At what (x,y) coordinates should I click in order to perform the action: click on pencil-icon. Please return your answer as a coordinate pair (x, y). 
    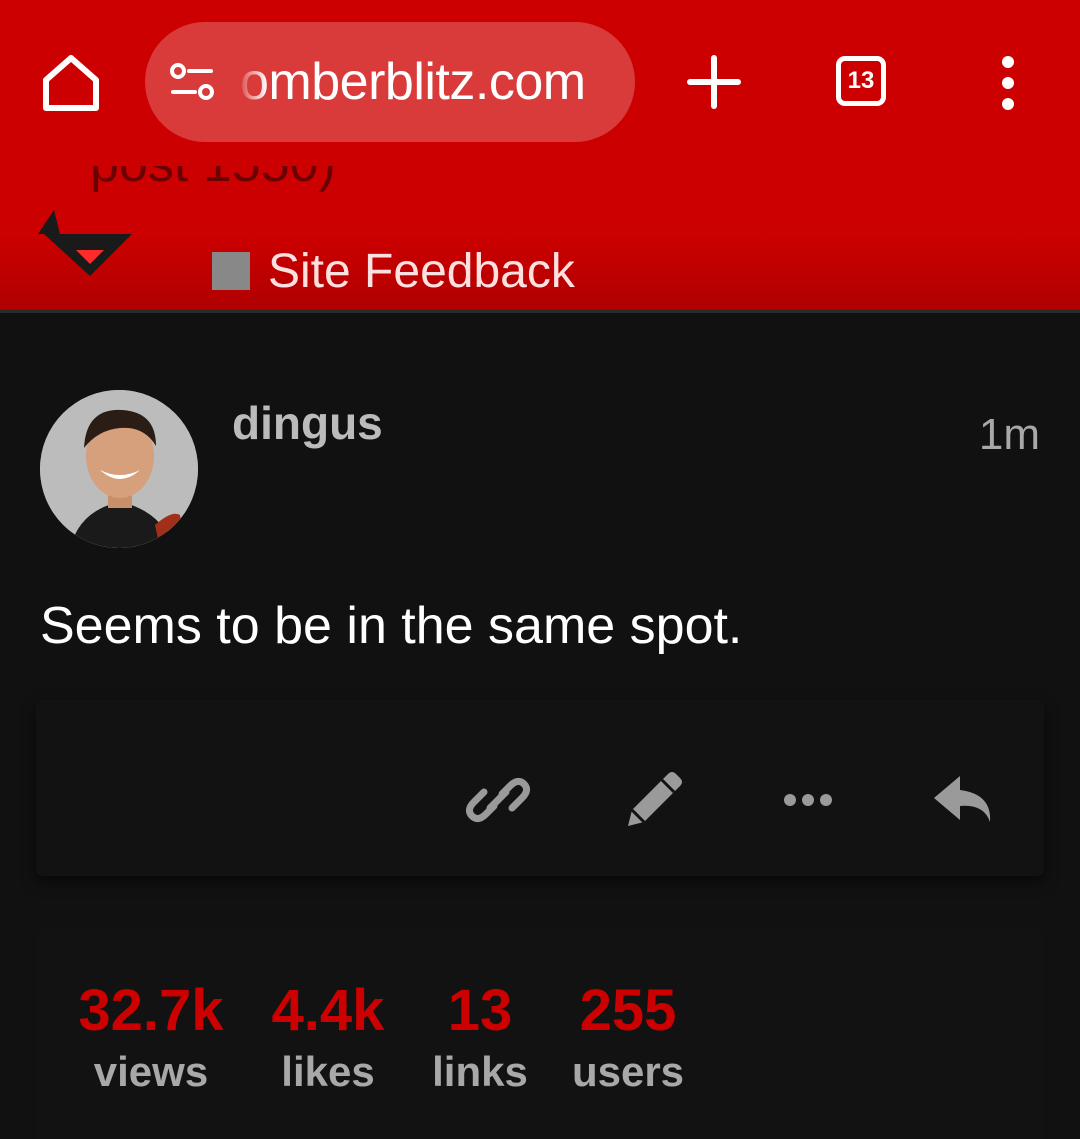
    Looking at the image, I should click on (654, 800).